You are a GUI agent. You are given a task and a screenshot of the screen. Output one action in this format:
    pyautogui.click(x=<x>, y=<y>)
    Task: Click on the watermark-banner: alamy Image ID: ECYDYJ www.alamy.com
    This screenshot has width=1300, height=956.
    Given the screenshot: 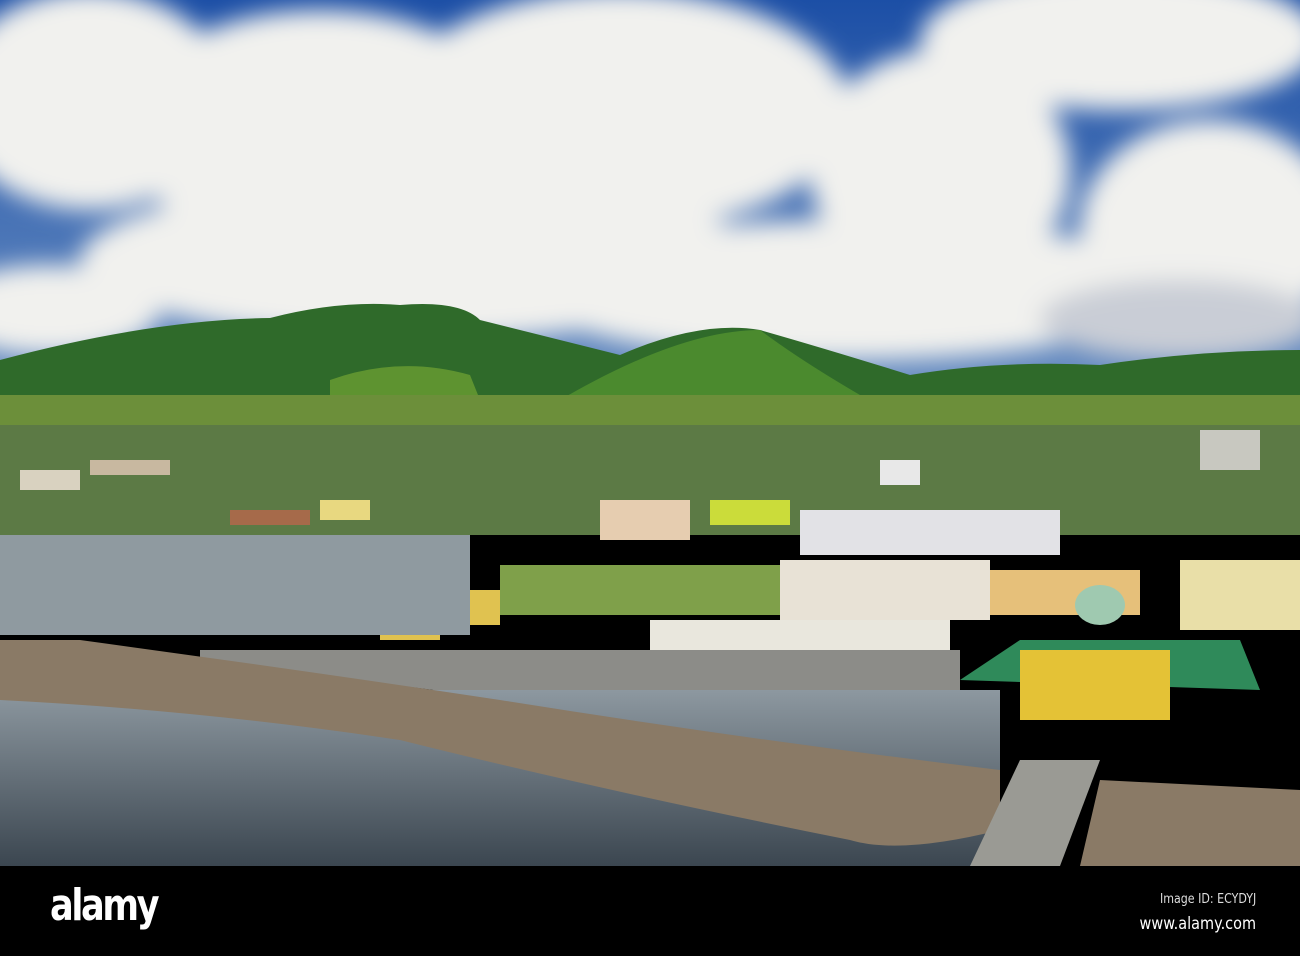 What is the action you would take?
    pyautogui.click(x=650, y=911)
    